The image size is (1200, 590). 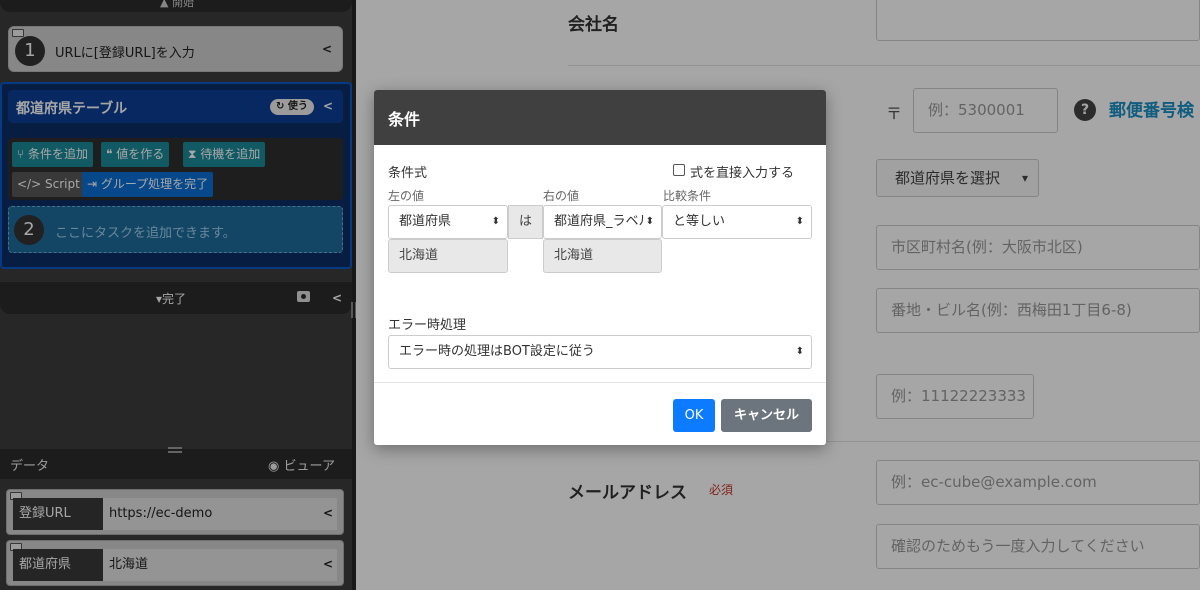 What do you see at coordinates (18, 33) in the screenshot?
I see `keyboard-icon` at bounding box center [18, 33].